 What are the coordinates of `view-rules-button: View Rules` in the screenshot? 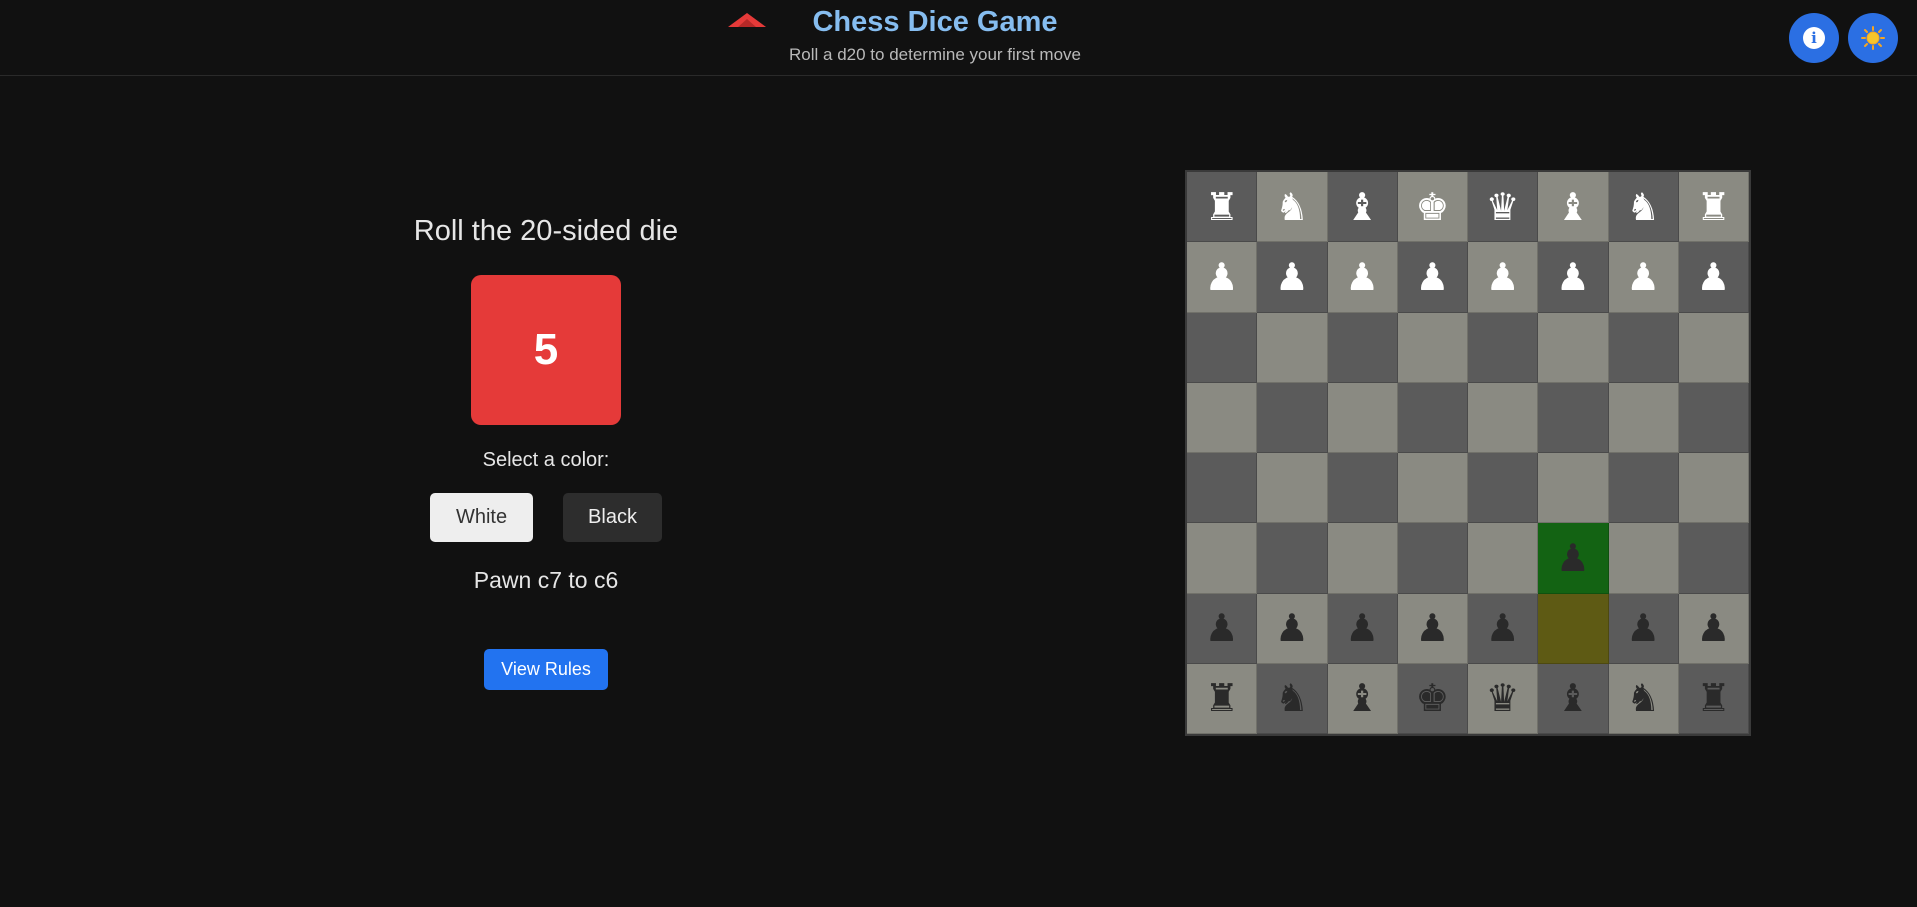 It's located at (546, 669).